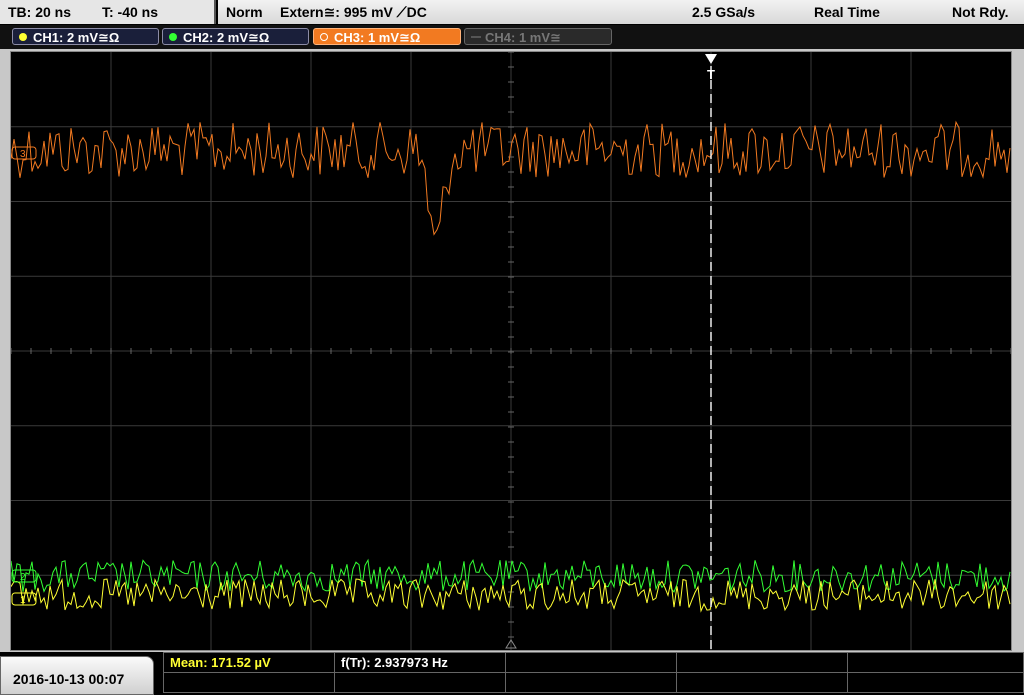  Describe the element at coordinates (130, 12) in the screenshot. I see `trigger-offset-readout: T: -40 ns` at that location.